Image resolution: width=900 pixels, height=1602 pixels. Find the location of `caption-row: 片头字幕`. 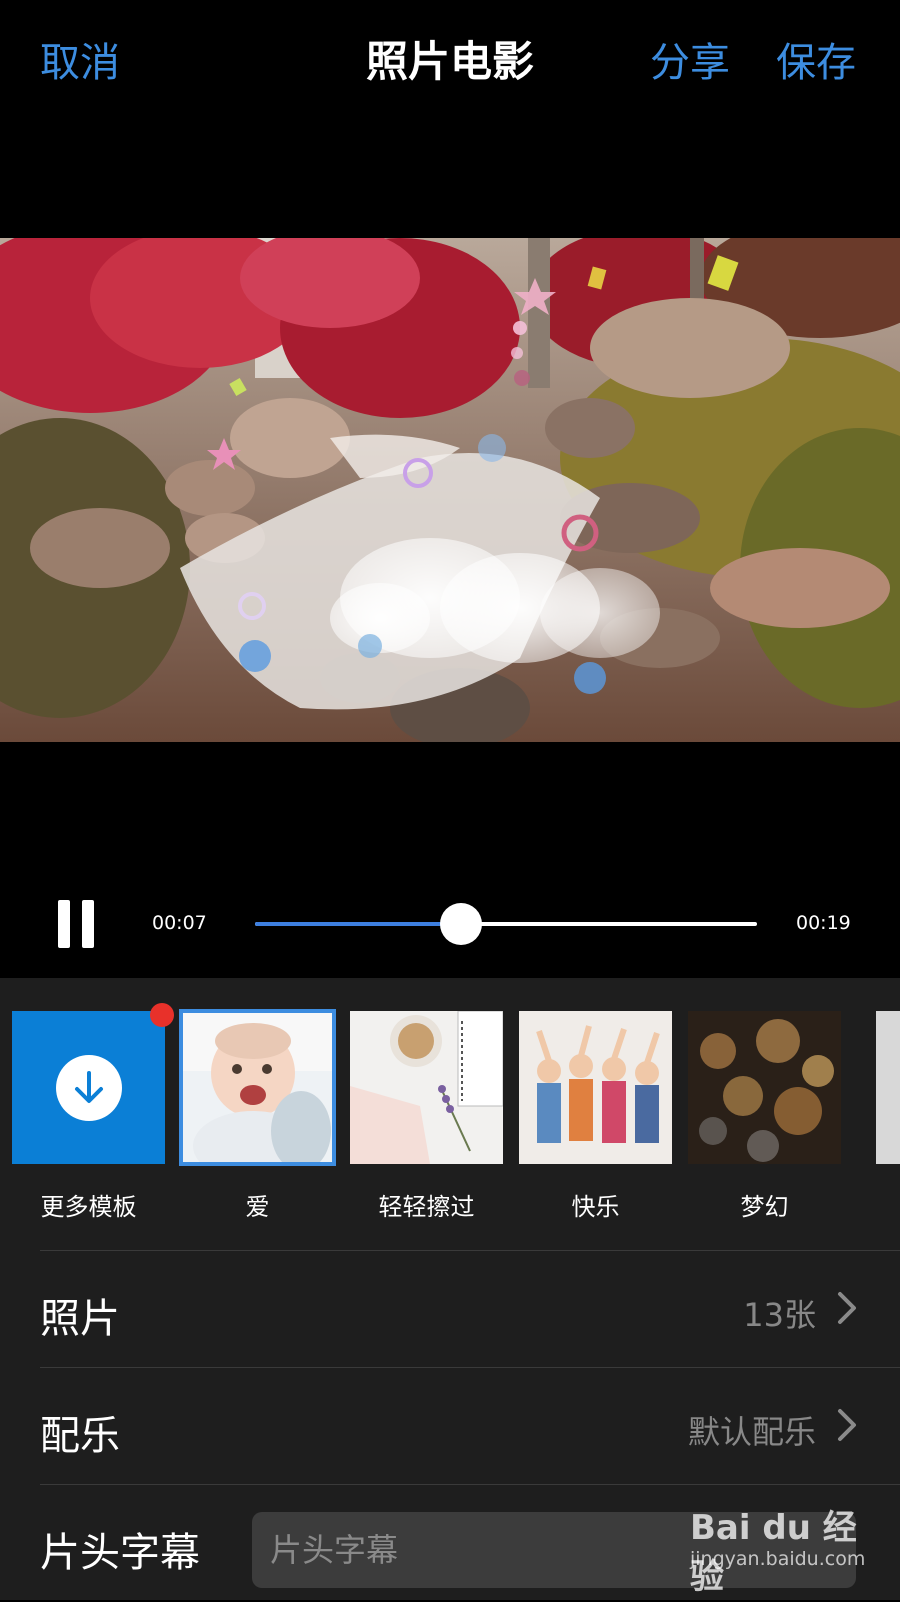

caption-row: 片头字幕 is located at coordinates (450, 1544).